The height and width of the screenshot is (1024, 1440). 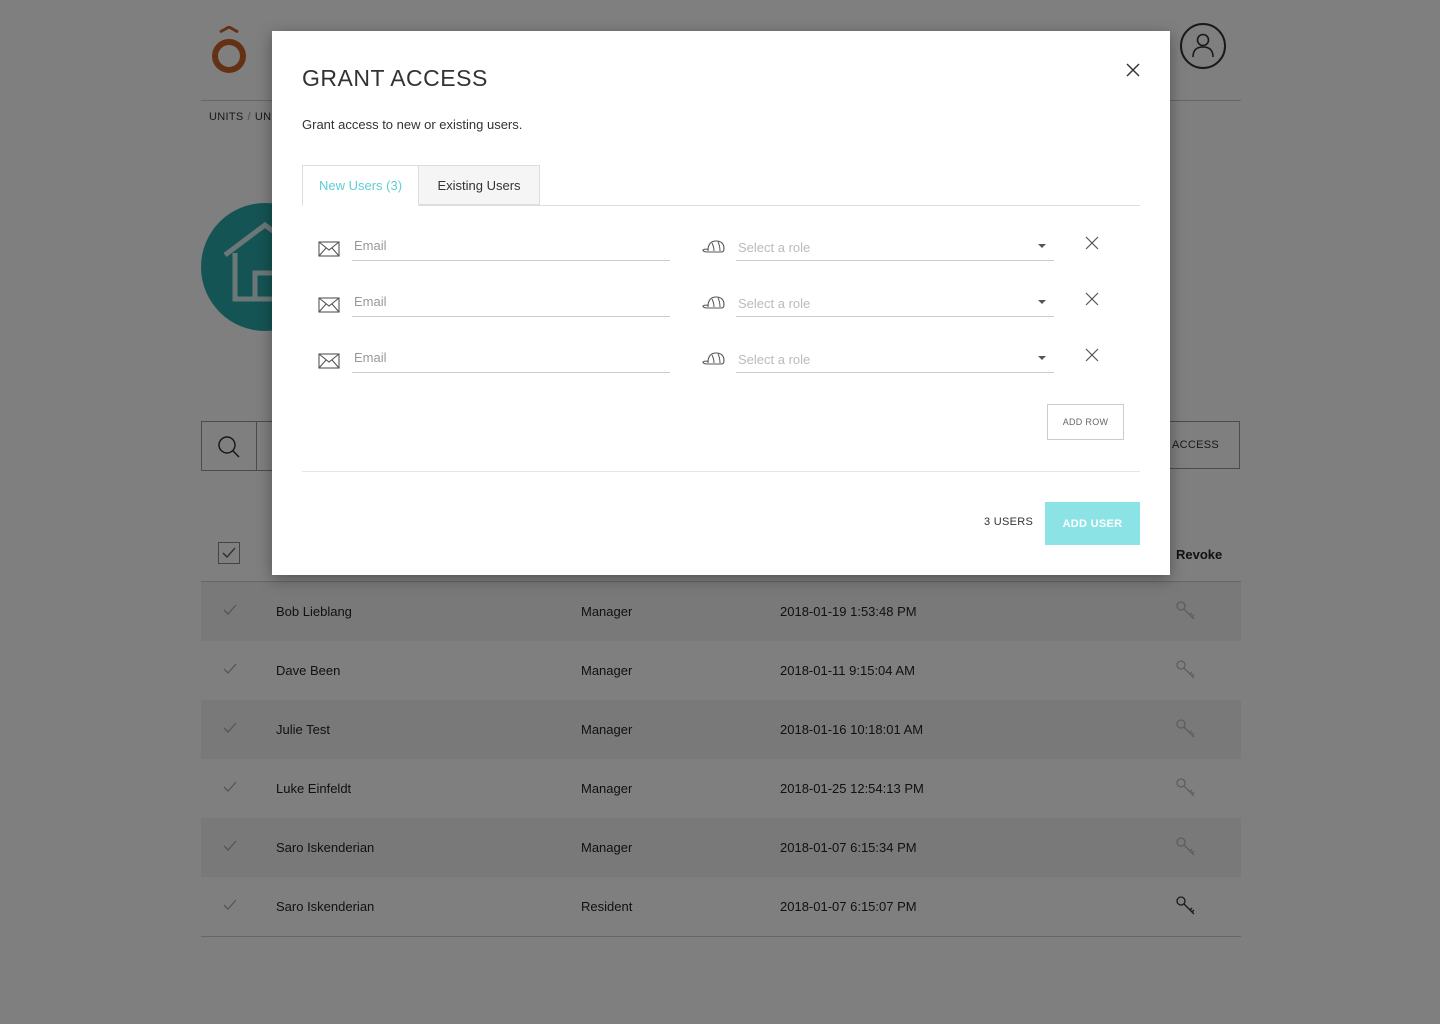 I want to click on tab-existing-users: Existing Users, so click(x=479, y=185).